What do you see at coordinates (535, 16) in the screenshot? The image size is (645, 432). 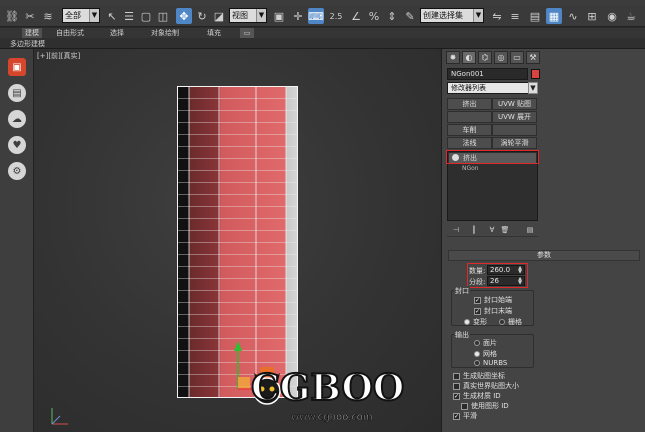 I see `layer-manager-icon: ▤` at bounding box center [535, 16].